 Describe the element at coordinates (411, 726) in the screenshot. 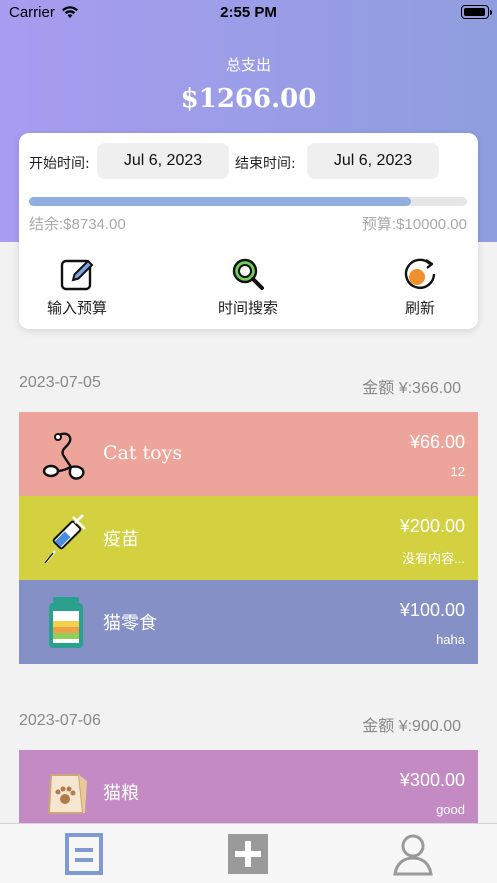

I see `group-total: 金额 ¥:900.00` at that location.